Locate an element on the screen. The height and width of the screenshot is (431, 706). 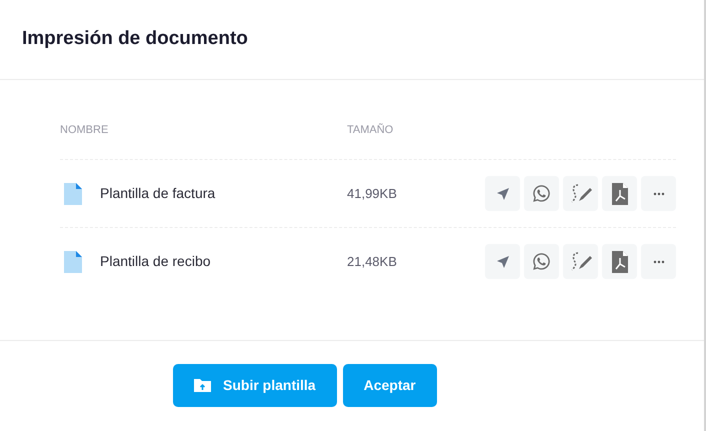
file-size: 21,48KB is located at coordinates (372, 261).